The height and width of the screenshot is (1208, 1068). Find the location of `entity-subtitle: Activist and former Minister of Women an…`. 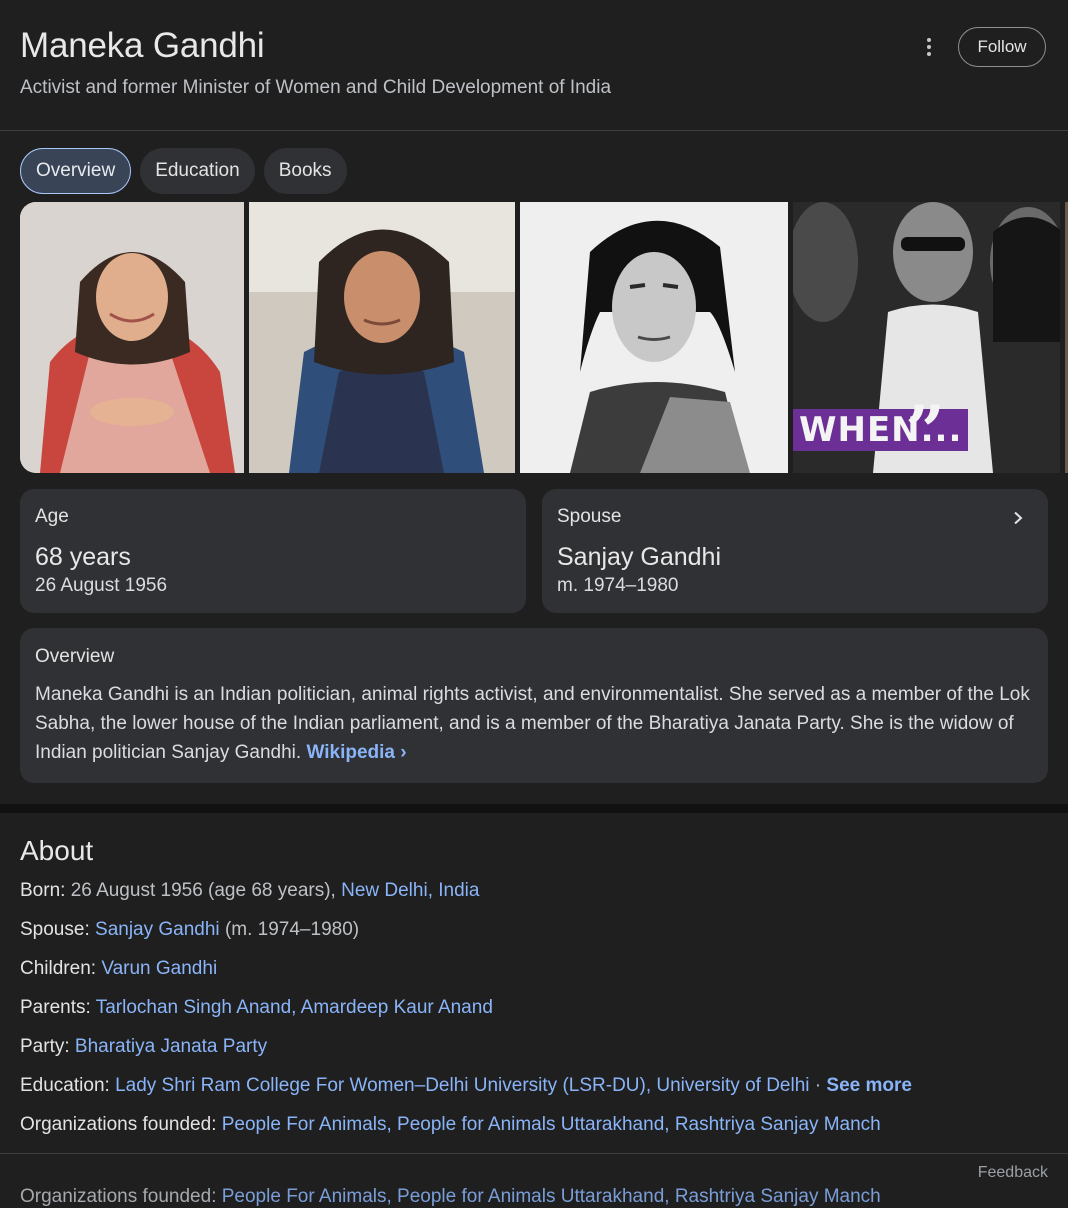

entity-subtitle: Activist and former Minister of Women an… is located at coordinates (316, 87).